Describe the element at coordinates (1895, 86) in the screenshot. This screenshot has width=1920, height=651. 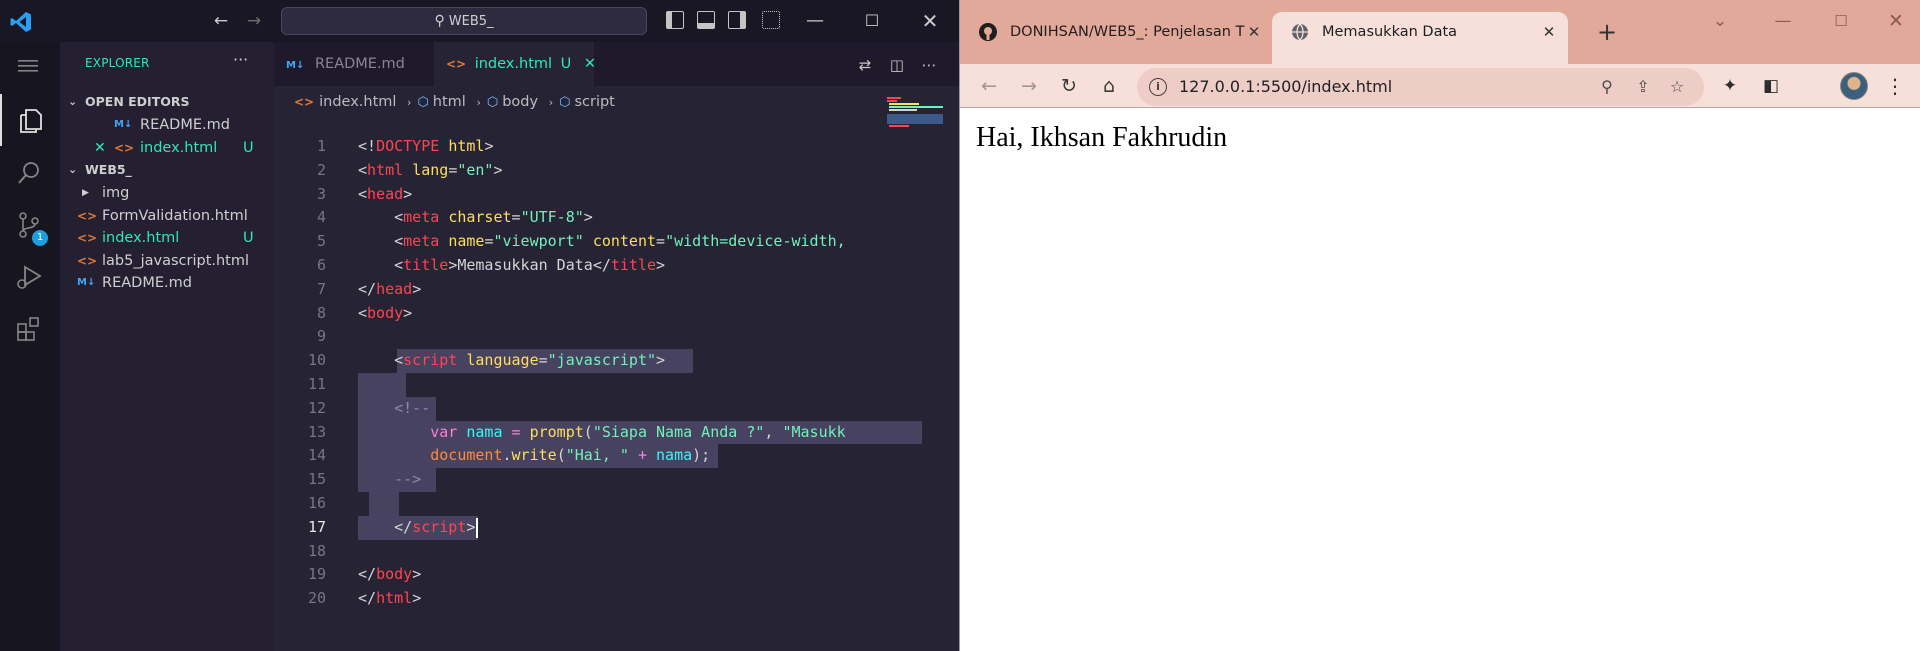
I see `more-menu-icon: ⋮` at that location.